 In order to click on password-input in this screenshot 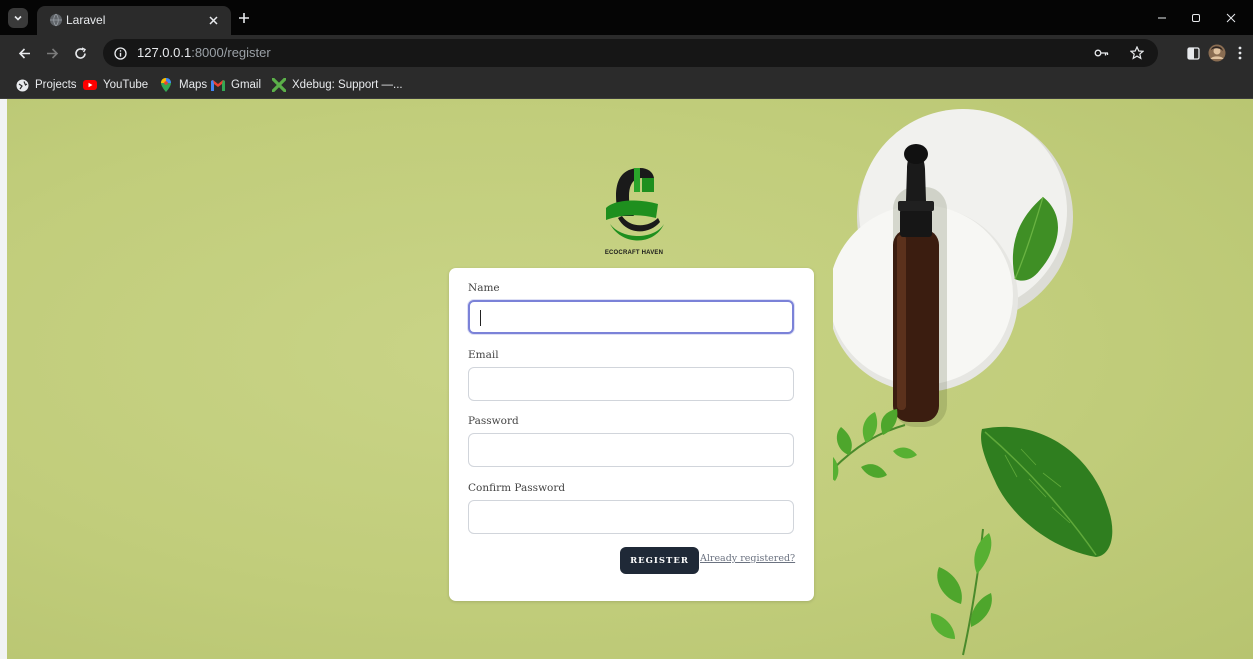, I will do `click(631, 450)`.